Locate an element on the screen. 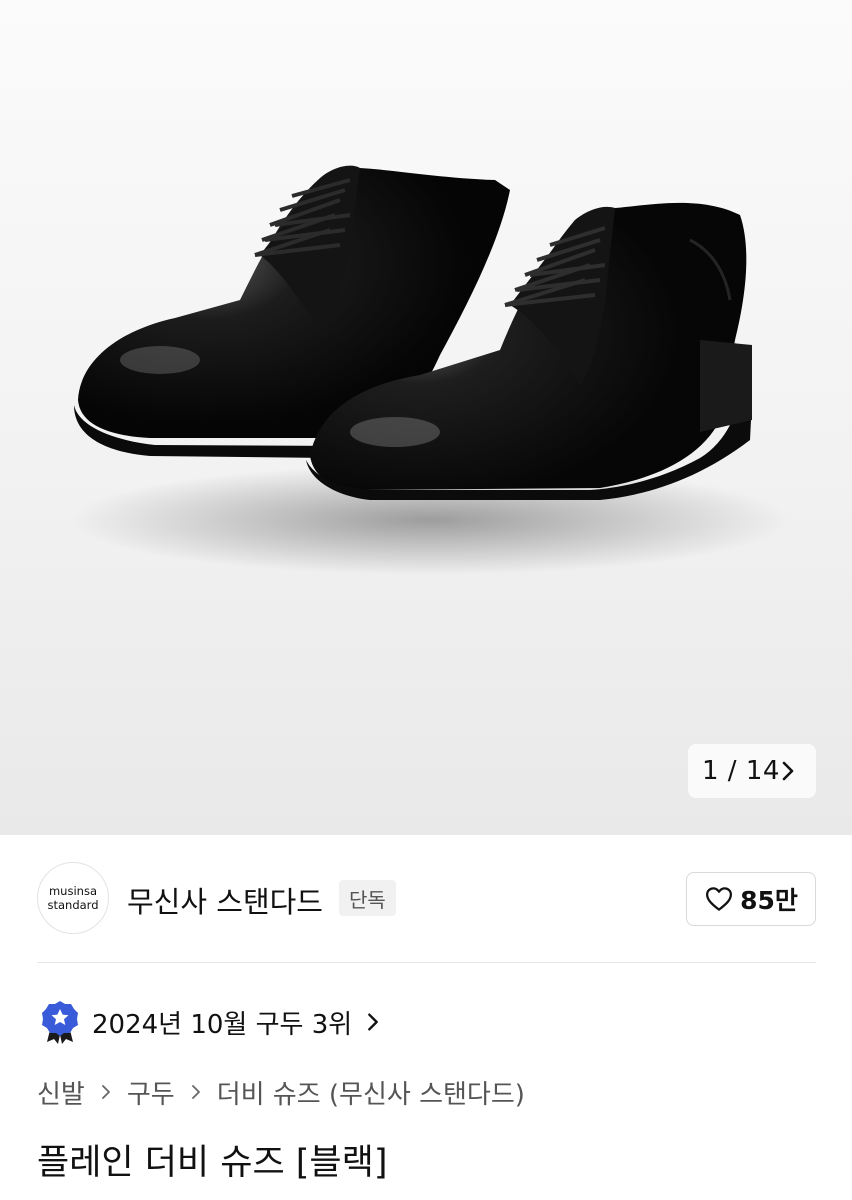 This screenshot has height=1200, width=852. exclusive-badge: 단독 is located at coordinates (367, 898).